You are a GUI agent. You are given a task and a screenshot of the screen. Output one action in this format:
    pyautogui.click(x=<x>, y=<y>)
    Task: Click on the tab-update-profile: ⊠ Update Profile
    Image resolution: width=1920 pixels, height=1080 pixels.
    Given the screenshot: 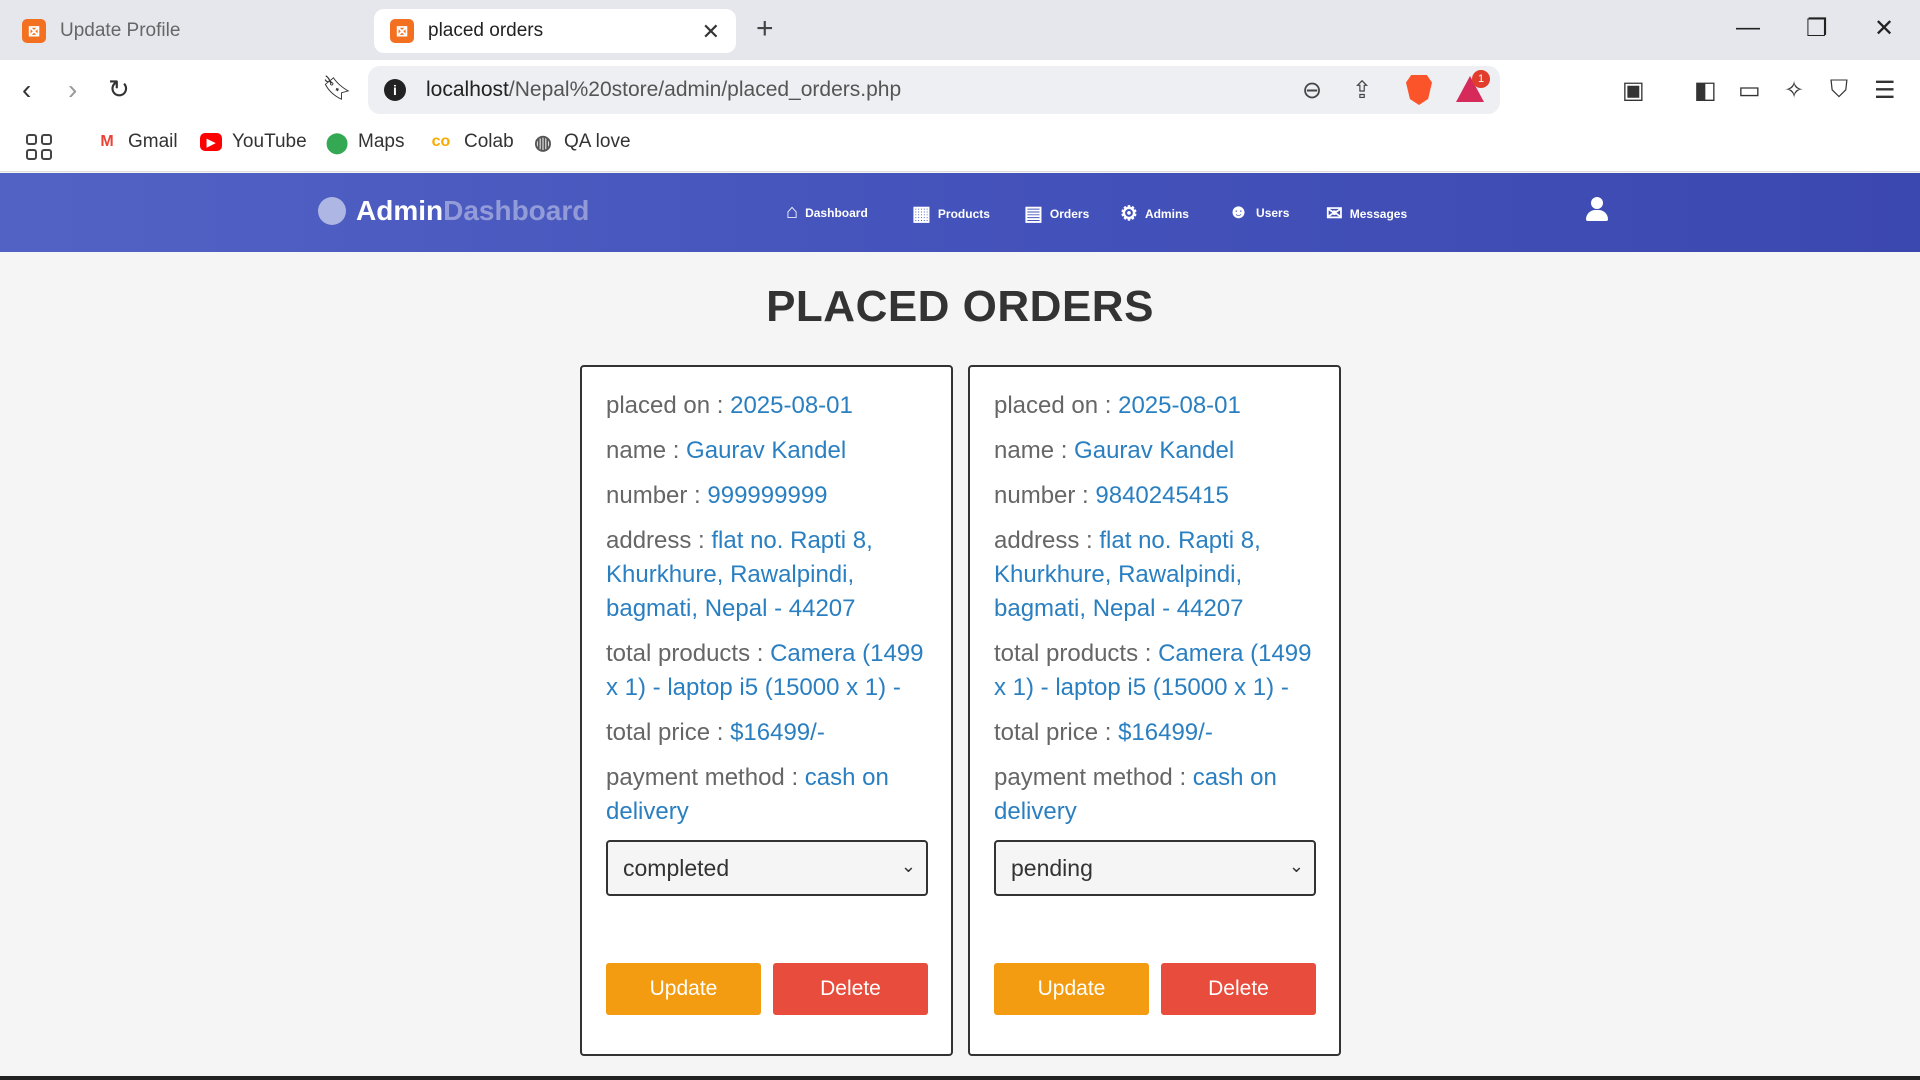 What is the action you would take?
    pyautogui.click(x=192, y=31)
    